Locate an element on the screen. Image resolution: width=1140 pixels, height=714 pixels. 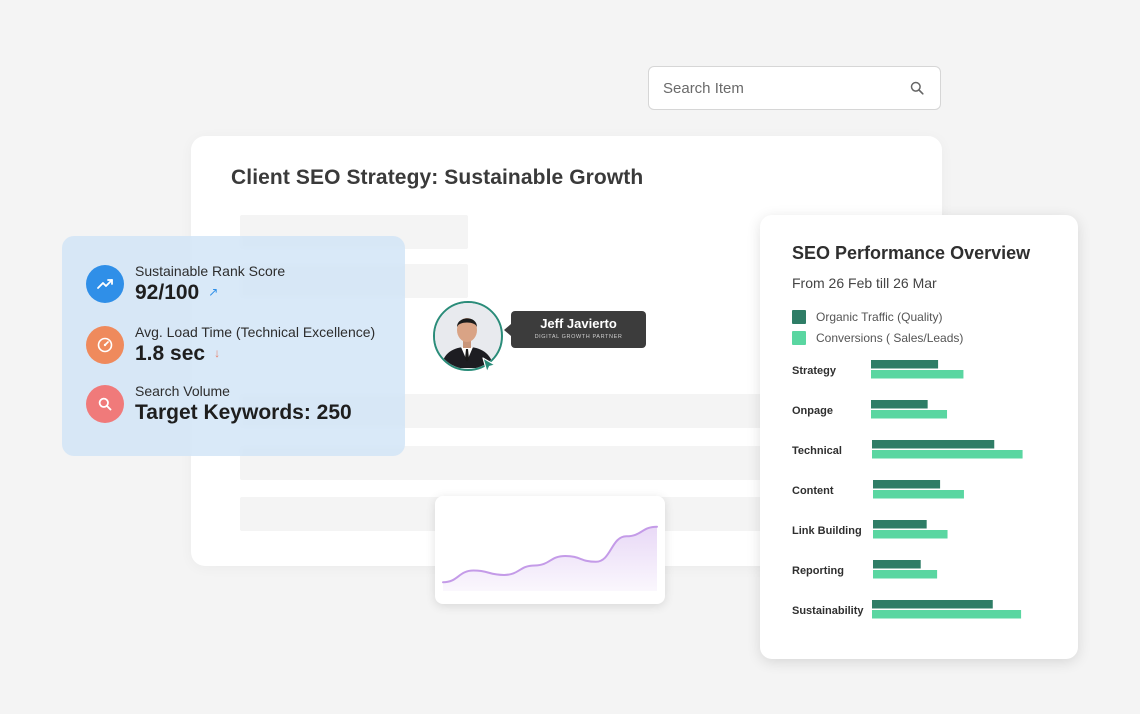
arrow-up-right-icon: ↗ is located at coordinates (213, 292).